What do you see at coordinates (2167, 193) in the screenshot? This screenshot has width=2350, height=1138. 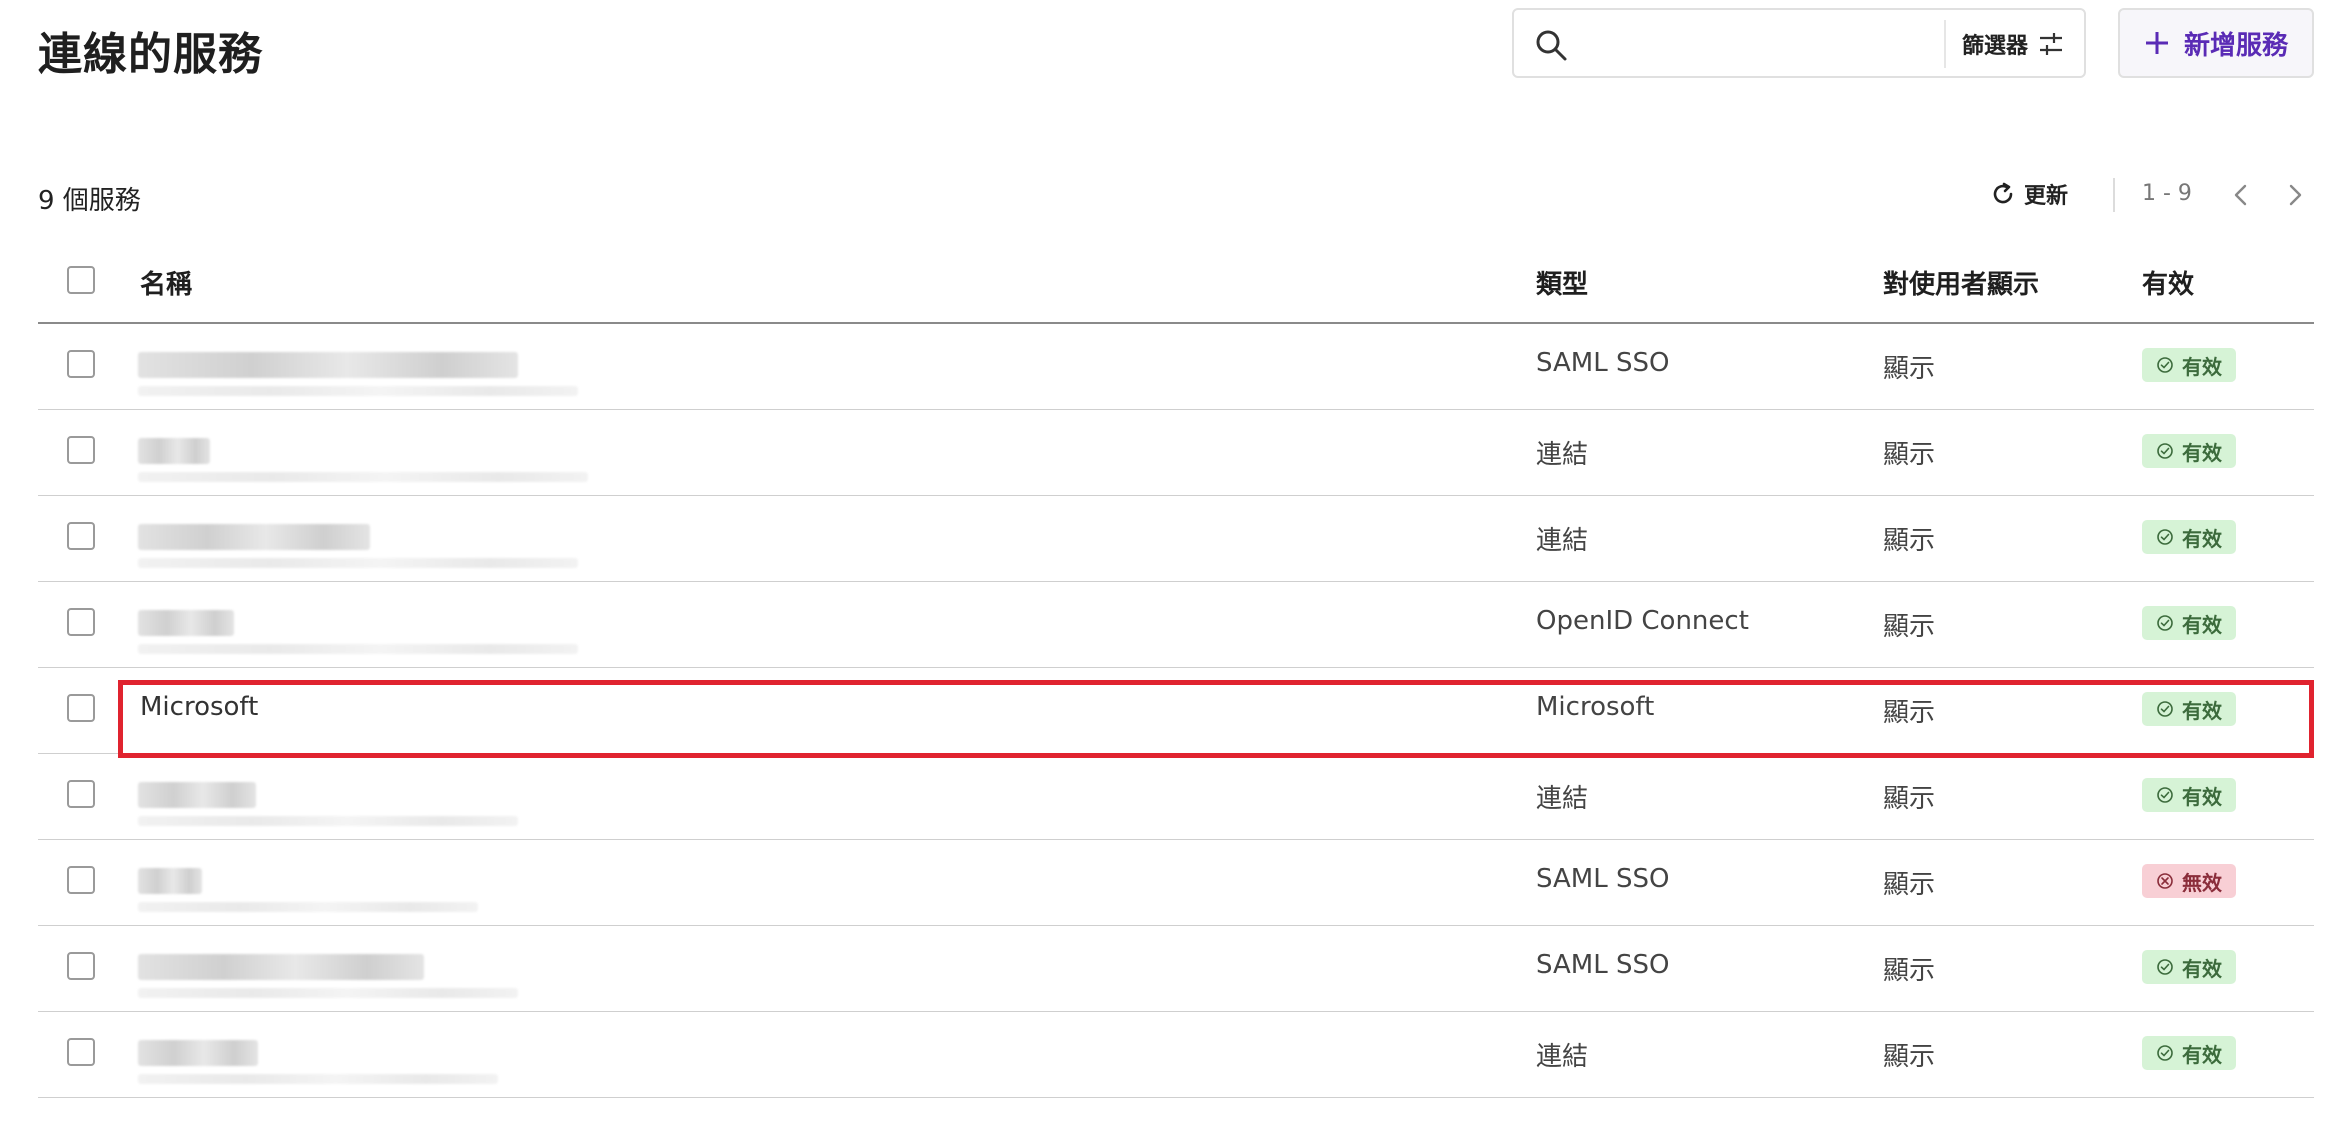 I see `page-range: 1 - 9` at bounding box center [2167, 193].